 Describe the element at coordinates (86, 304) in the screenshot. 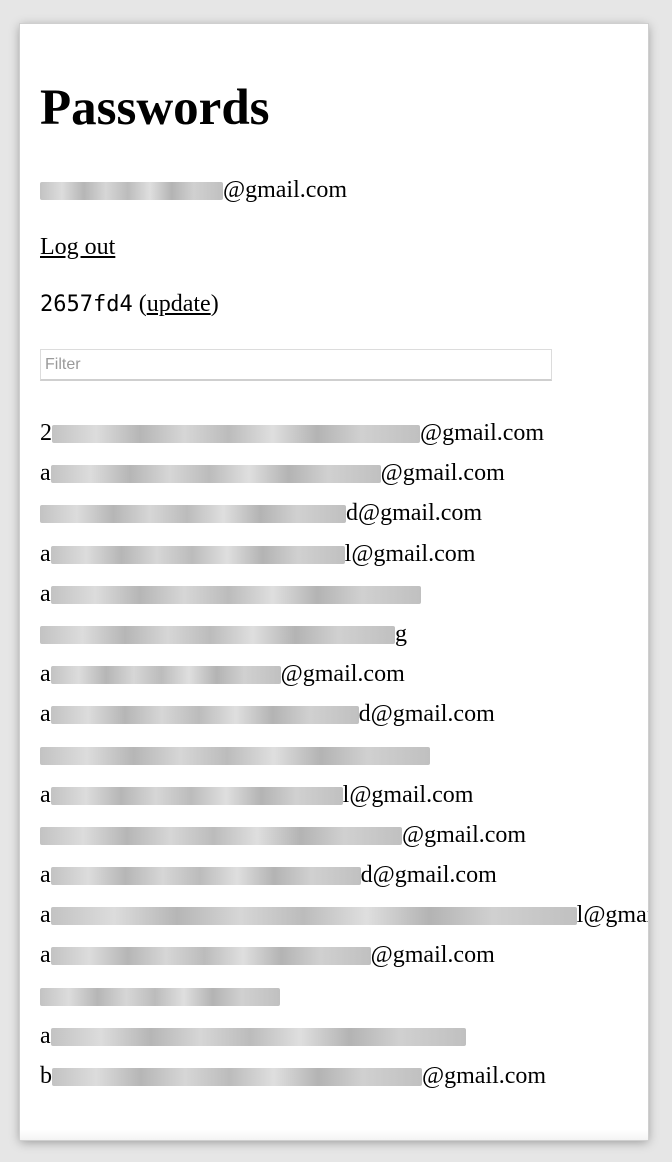

I see `version-hash: 2657fd4` at that location.